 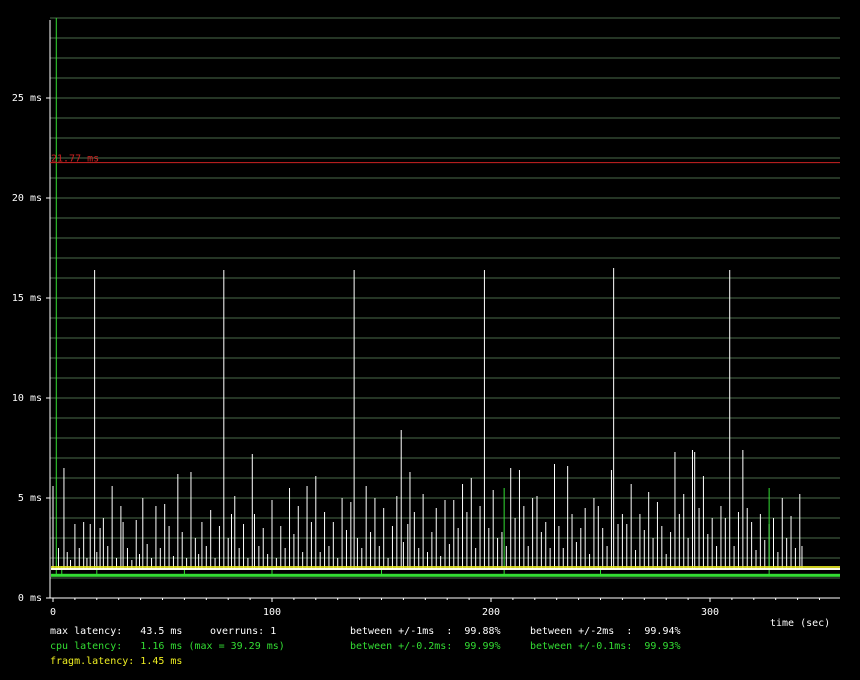 What do you see at coordinates (53, 612) in the screenshot?
I see `x-tick-label: 0` at bounding box center [53, 612].